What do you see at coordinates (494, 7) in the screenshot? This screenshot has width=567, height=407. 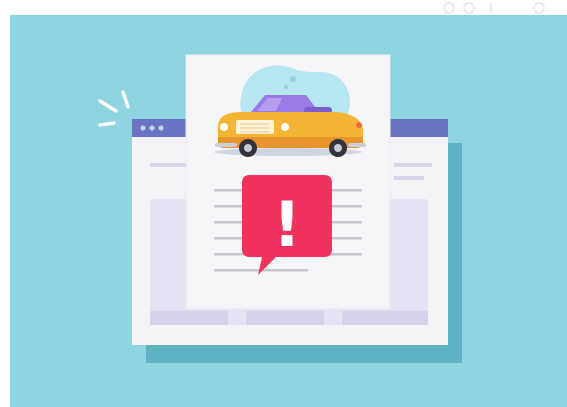 I see `watermark-logo` at bounding box center [494, 7].